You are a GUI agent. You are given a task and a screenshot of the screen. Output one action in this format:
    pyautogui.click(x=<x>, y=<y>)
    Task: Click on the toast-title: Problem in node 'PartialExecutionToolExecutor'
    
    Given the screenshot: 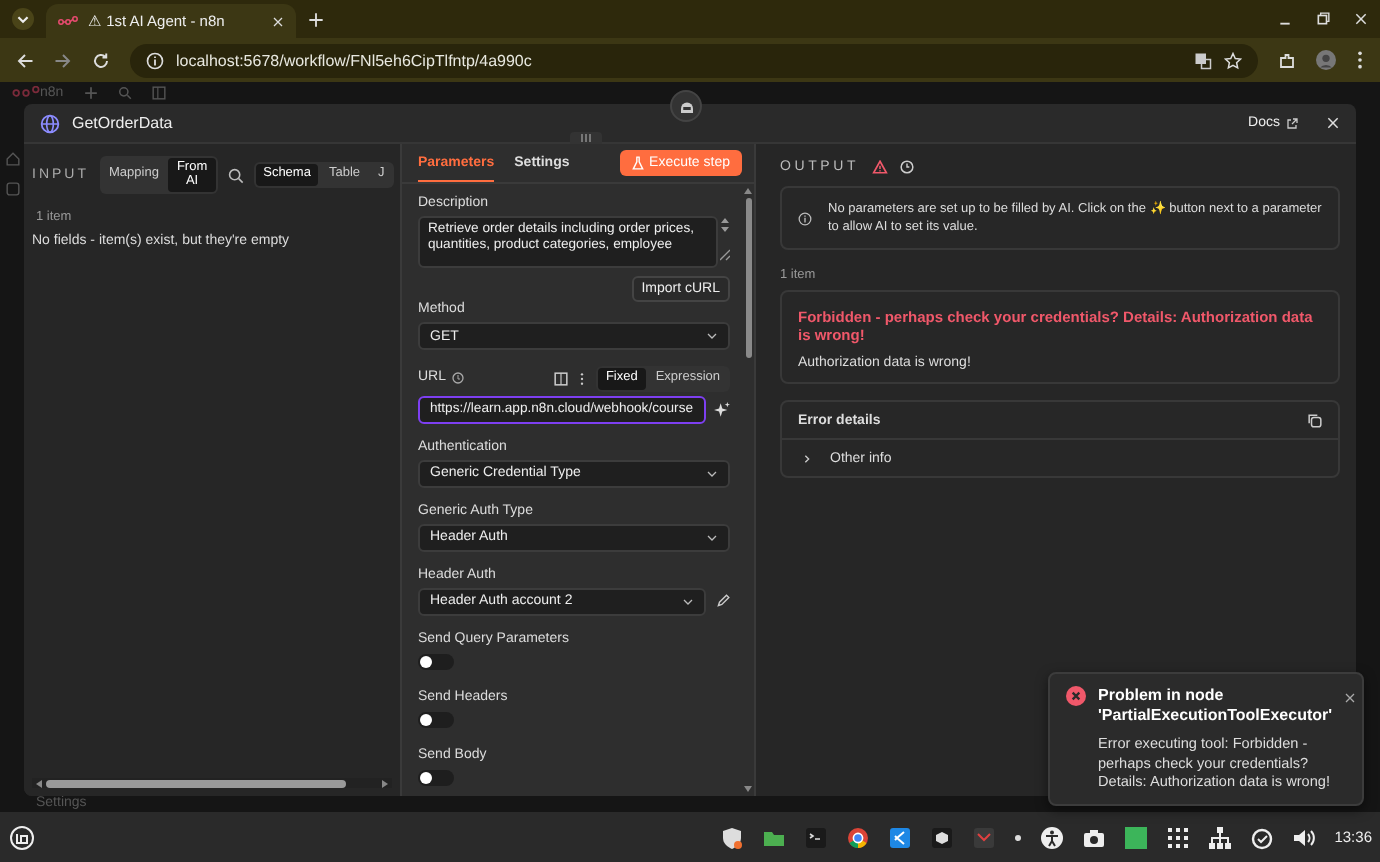 What is the action you would take?
    pyautogui.click(x=1215, y=706)
    